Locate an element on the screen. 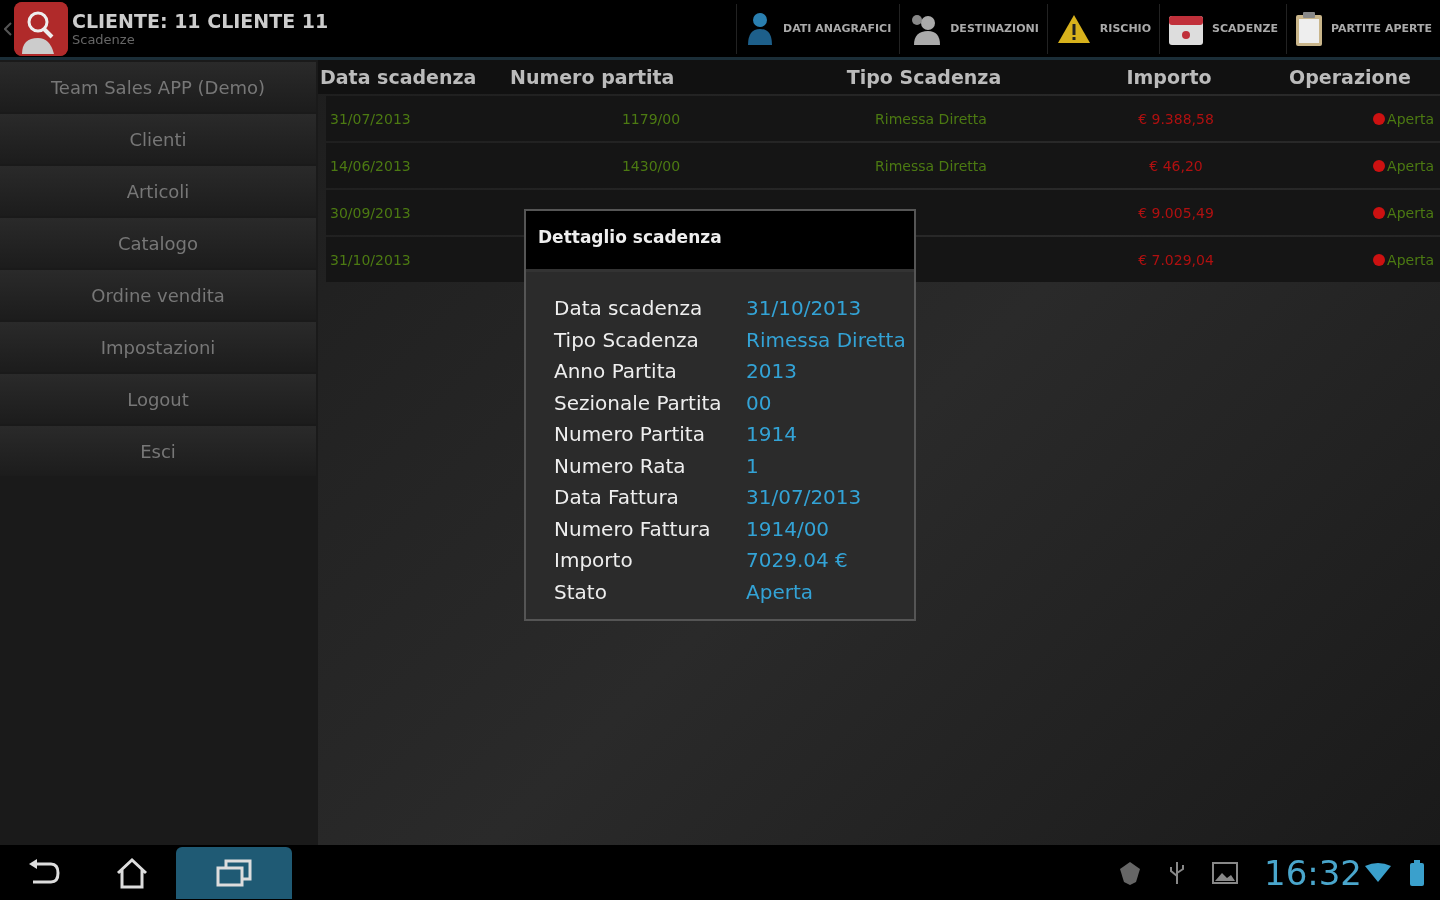 Image resolution: width=1440 pixels, height=900 pixels. field-value: 2013 is located at coordinates (772, 372).